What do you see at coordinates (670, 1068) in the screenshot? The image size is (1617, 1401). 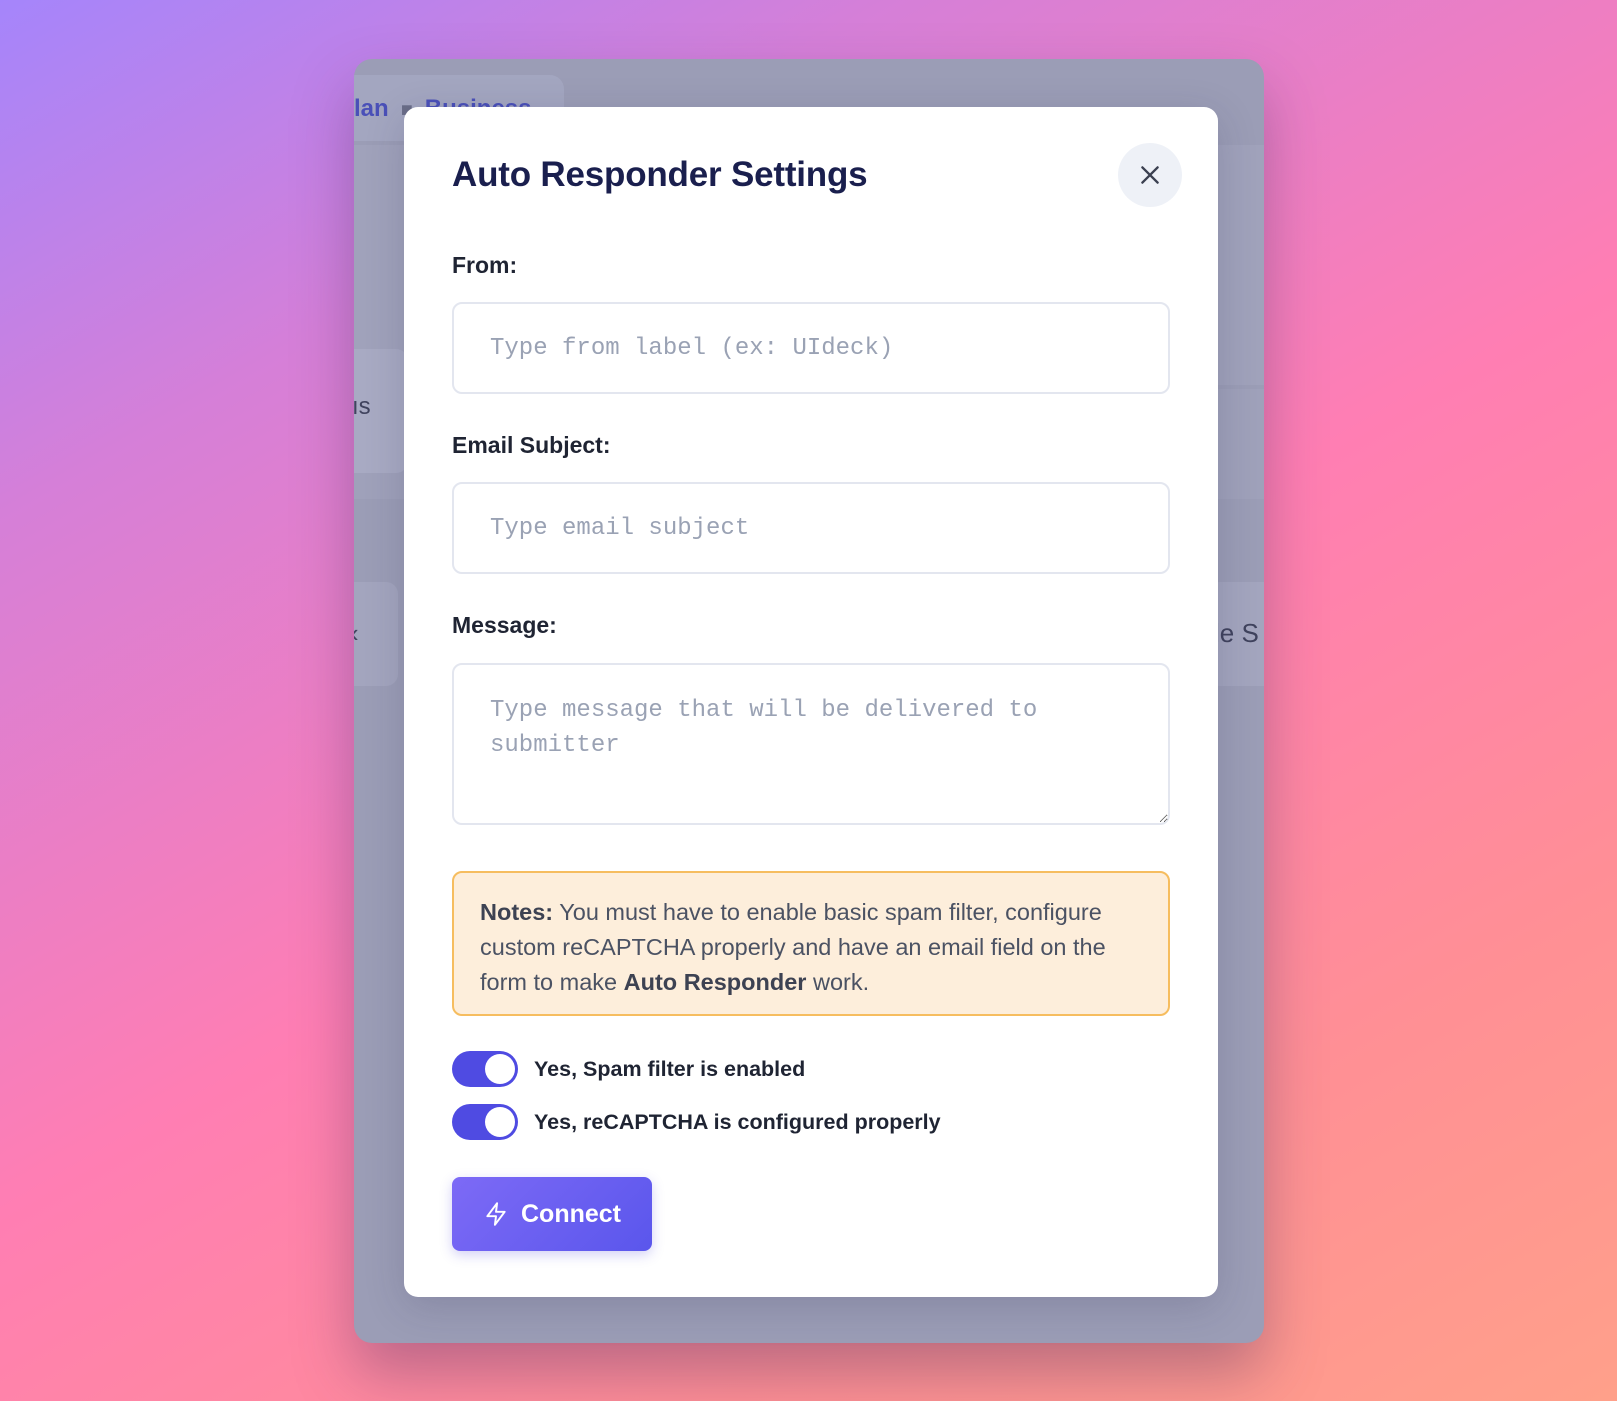 I see `spam-filter-toggle-label: Yes, Spam filter is enabled` at bounding box center [670, 1068].